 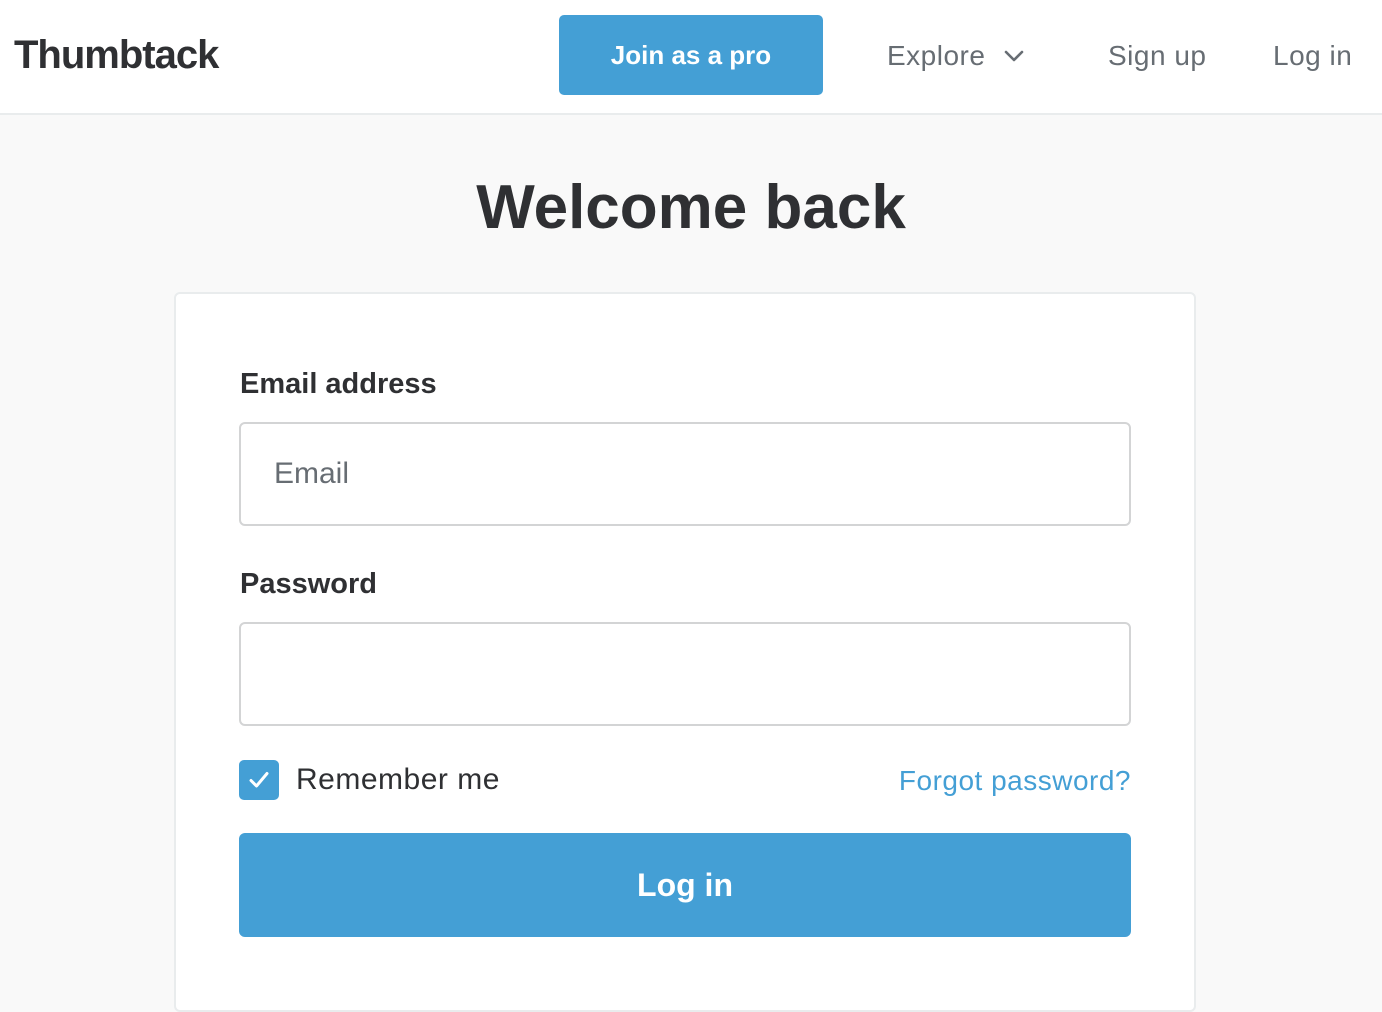 What do you see at coordinates (685, 674) in the screenshot?
I see `password-field` at bounding box center [685, 674].